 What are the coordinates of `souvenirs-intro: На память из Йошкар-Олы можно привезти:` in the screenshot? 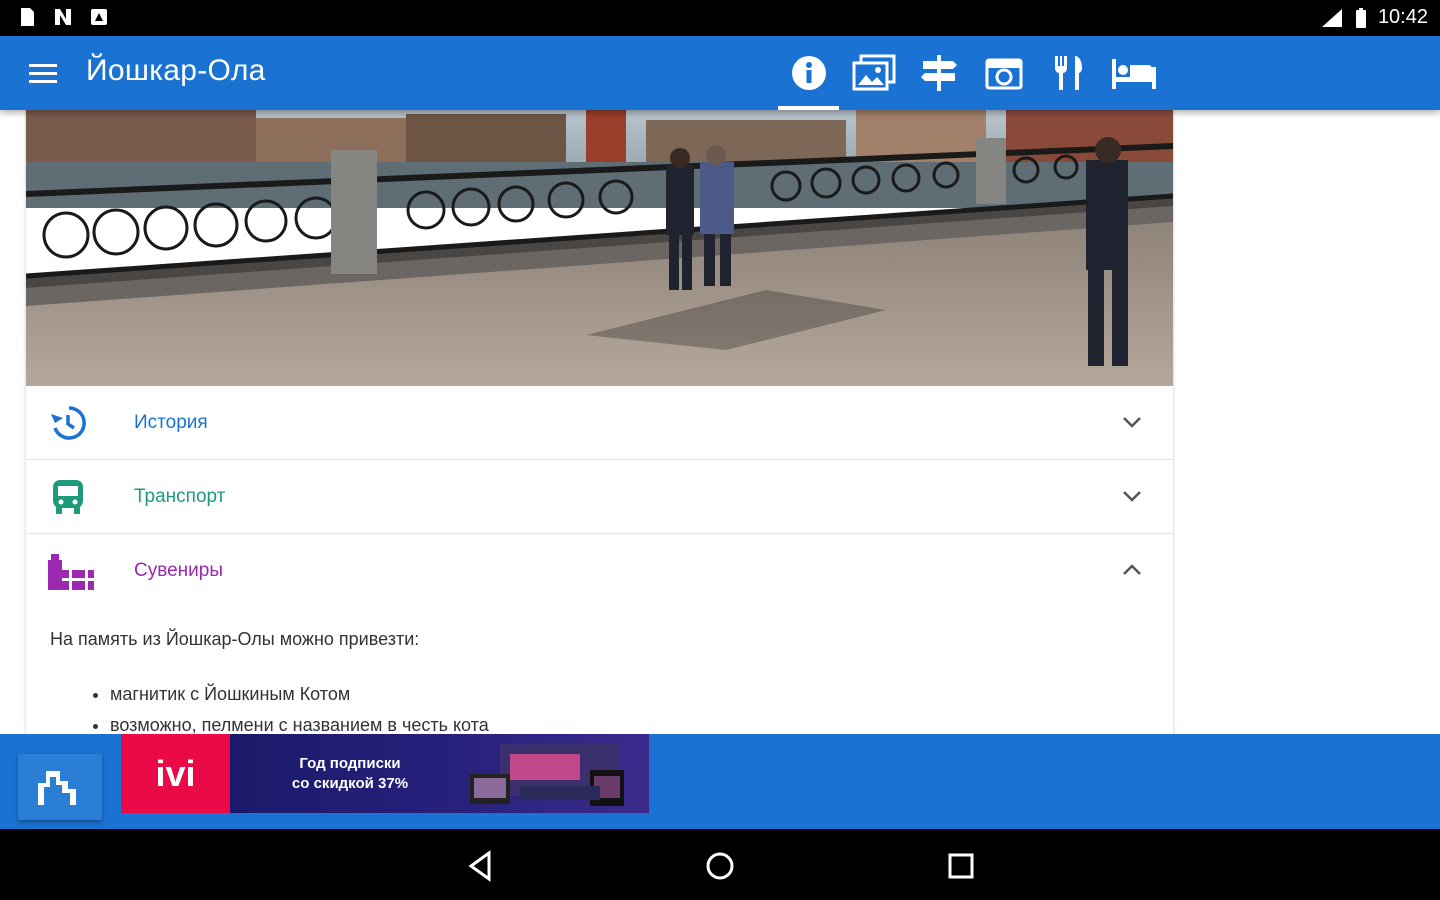 It's located at (235, 639).